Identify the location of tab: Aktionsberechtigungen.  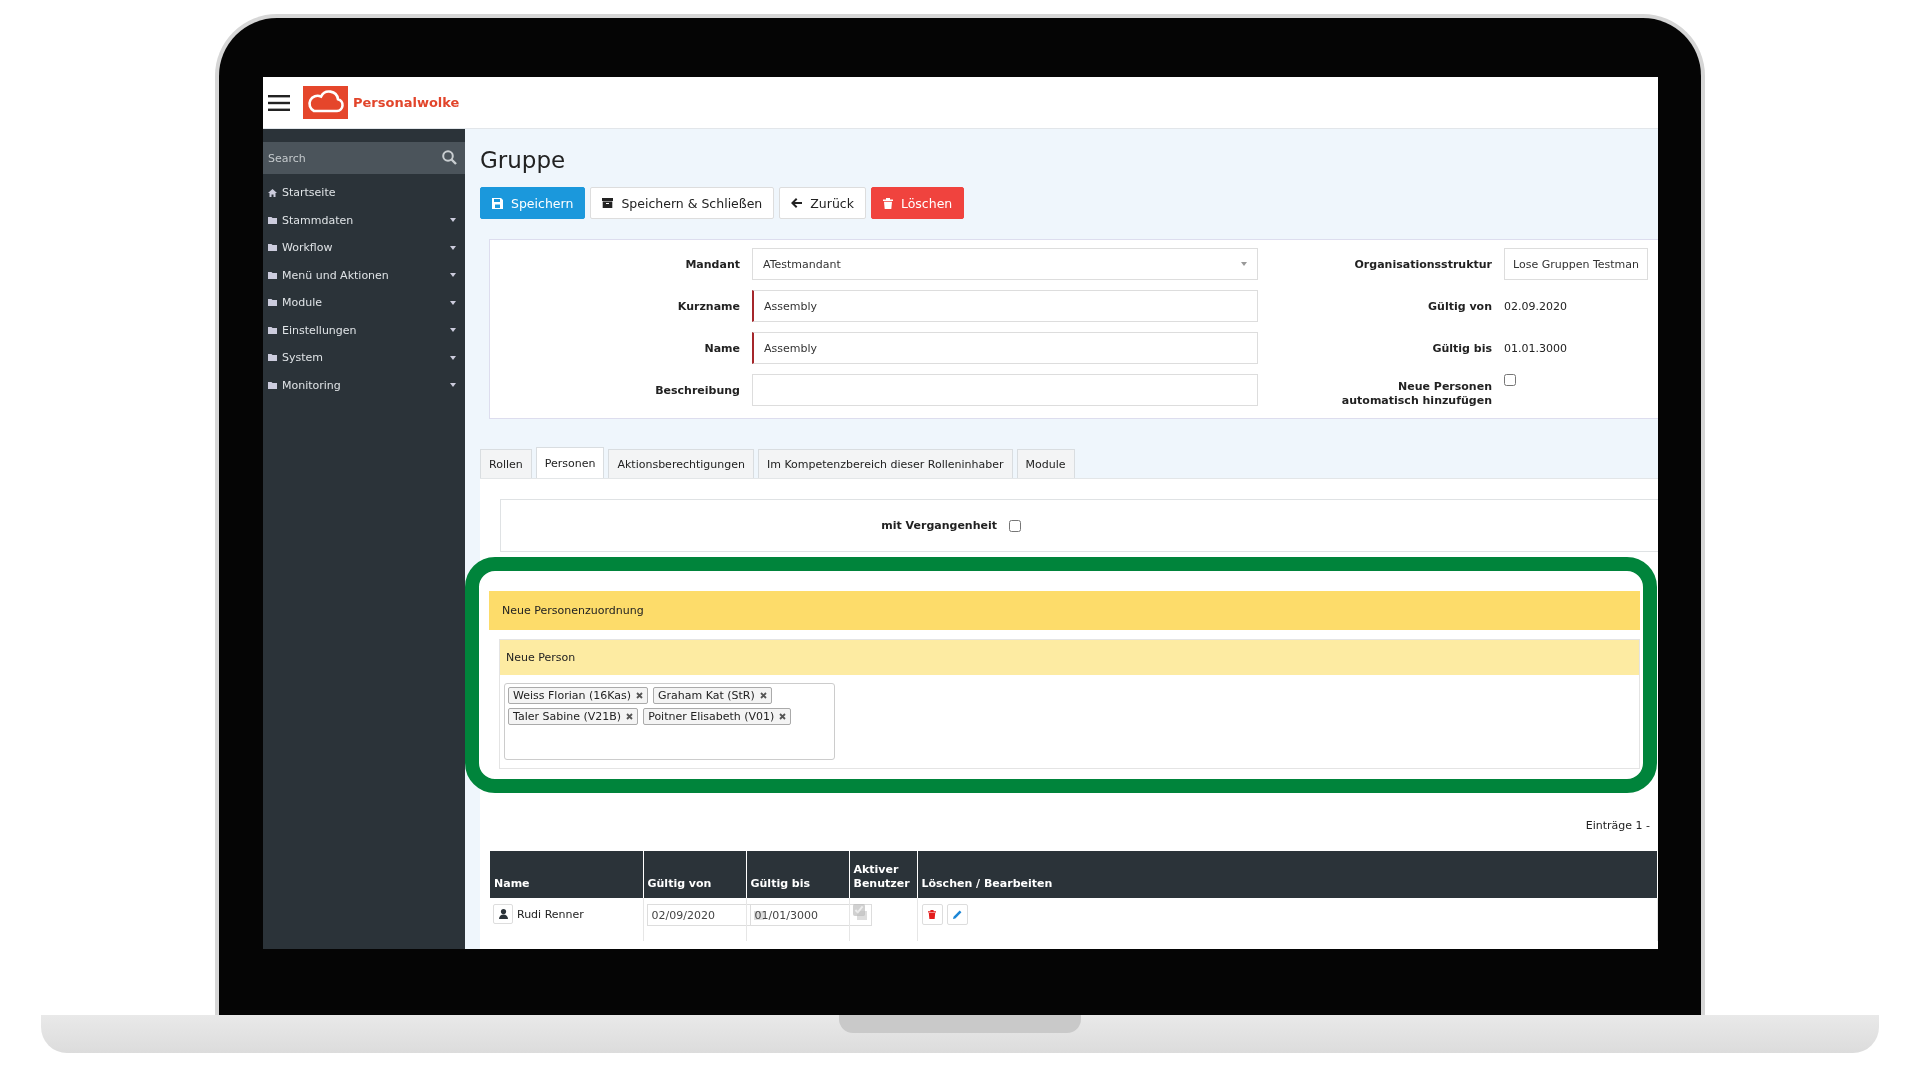
(681, 463).